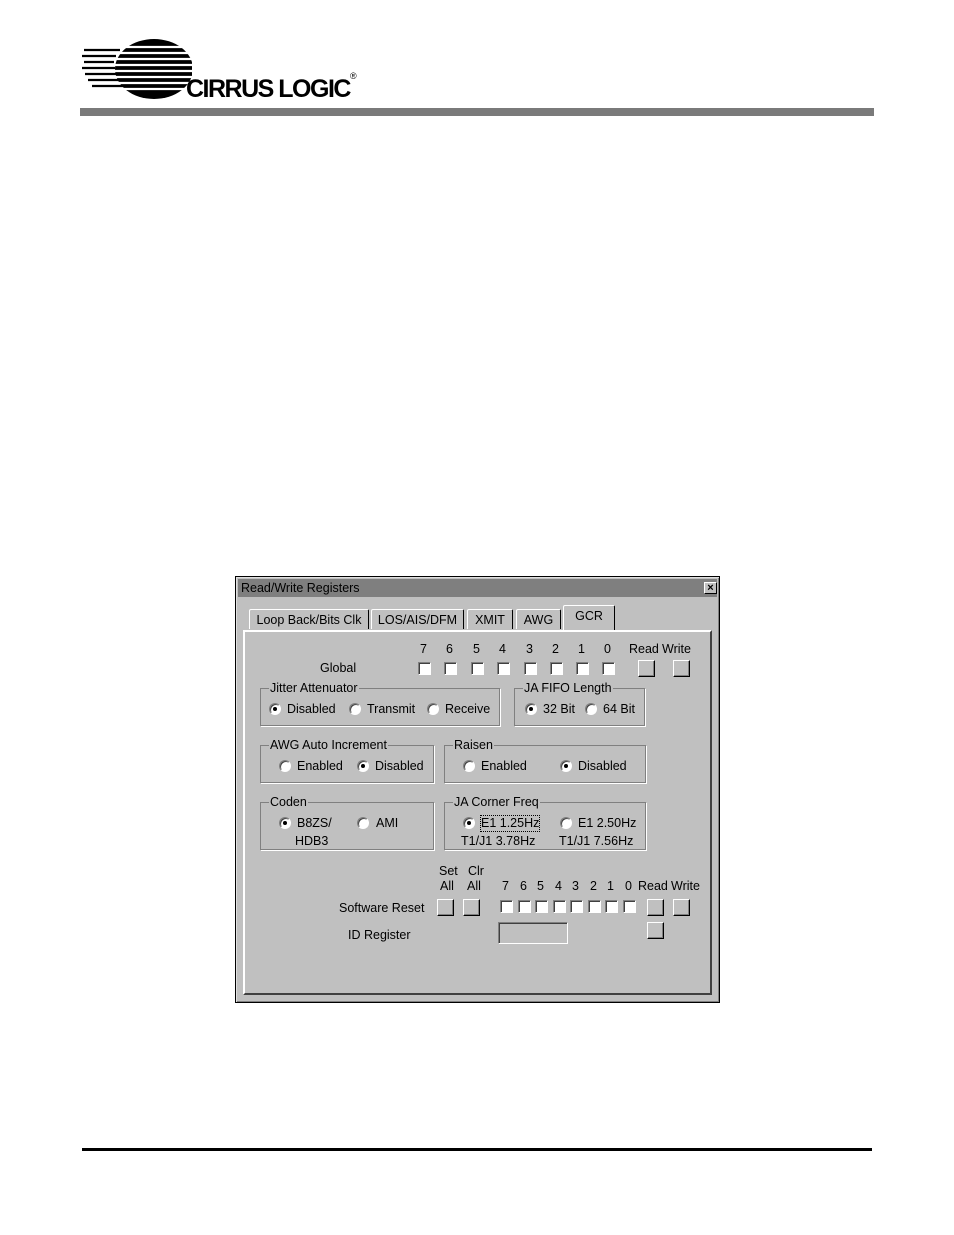 This screenshot has width=954, height=1235. What do you see at coordinates (531, 709) in the screenshot?
I see `fifo-32-bit-radio` at bounding box center [531, 709].